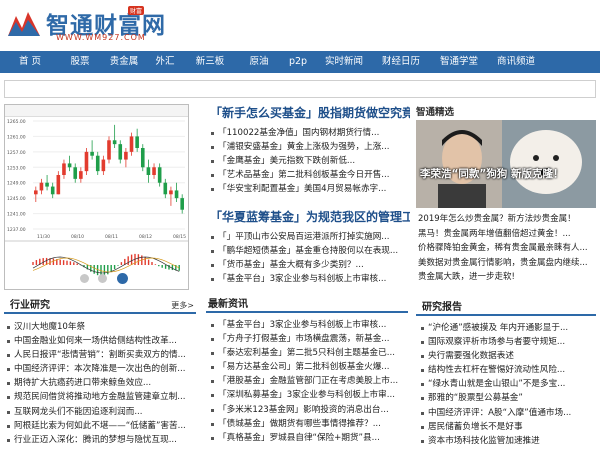 Image resolution: width=600 pixels, height=469 pixels. Describe the element at coordinates (300, 25) in the screenshot. I see `site-header: 智通财富网 财富 WWW.WM927.COM` at that location.